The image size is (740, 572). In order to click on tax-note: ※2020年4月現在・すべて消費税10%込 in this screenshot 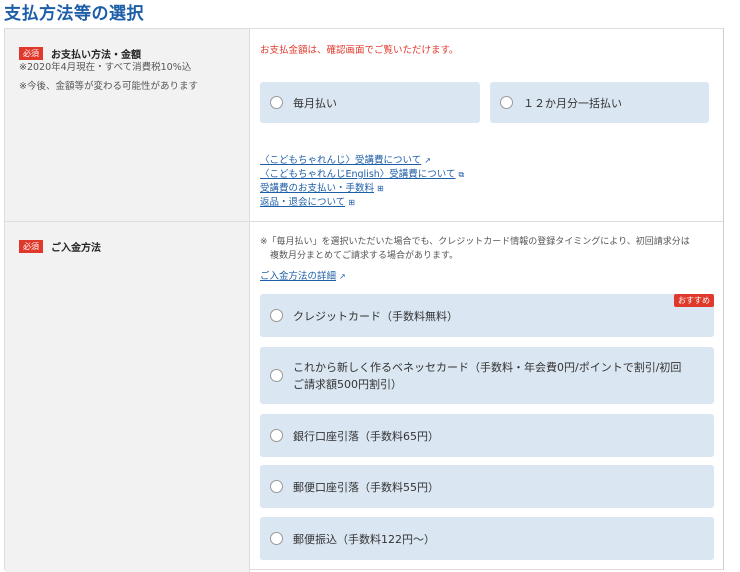, I will do `click(105, 67)`.